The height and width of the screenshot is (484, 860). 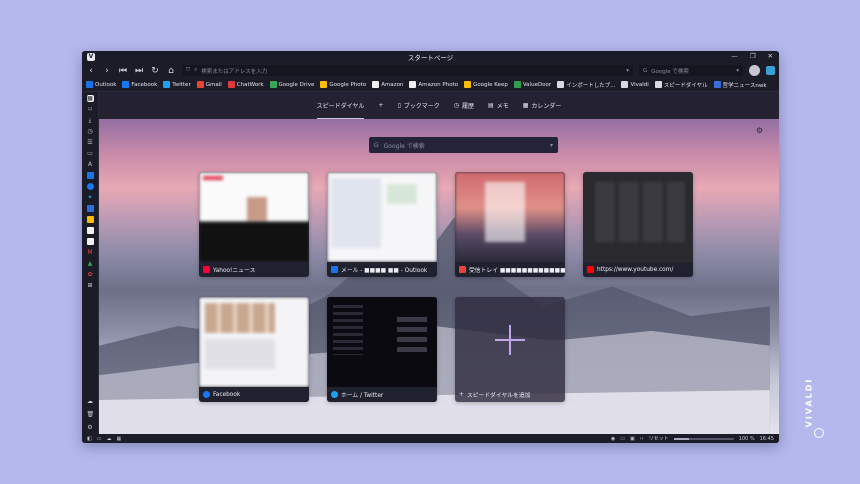 What do you see at coordinates (463, 145) in the screenshot?
I see `speed-dial-search-field: G Google で検索 ▾` at bounding box center [463, 145].